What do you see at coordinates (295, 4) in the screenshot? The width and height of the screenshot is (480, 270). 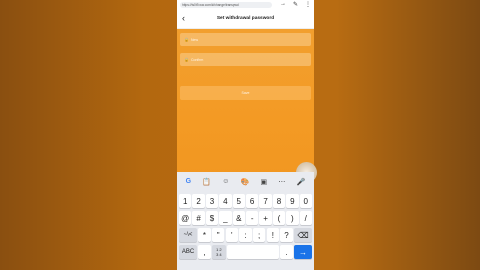 I see `tab-count-icon: ✎` at bounding box center [295, 4].